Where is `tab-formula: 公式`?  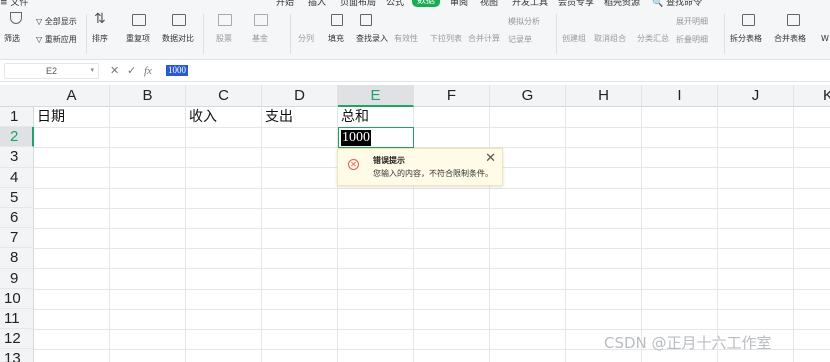
tab-formula: 公式 is located at coordinates (395, 4).